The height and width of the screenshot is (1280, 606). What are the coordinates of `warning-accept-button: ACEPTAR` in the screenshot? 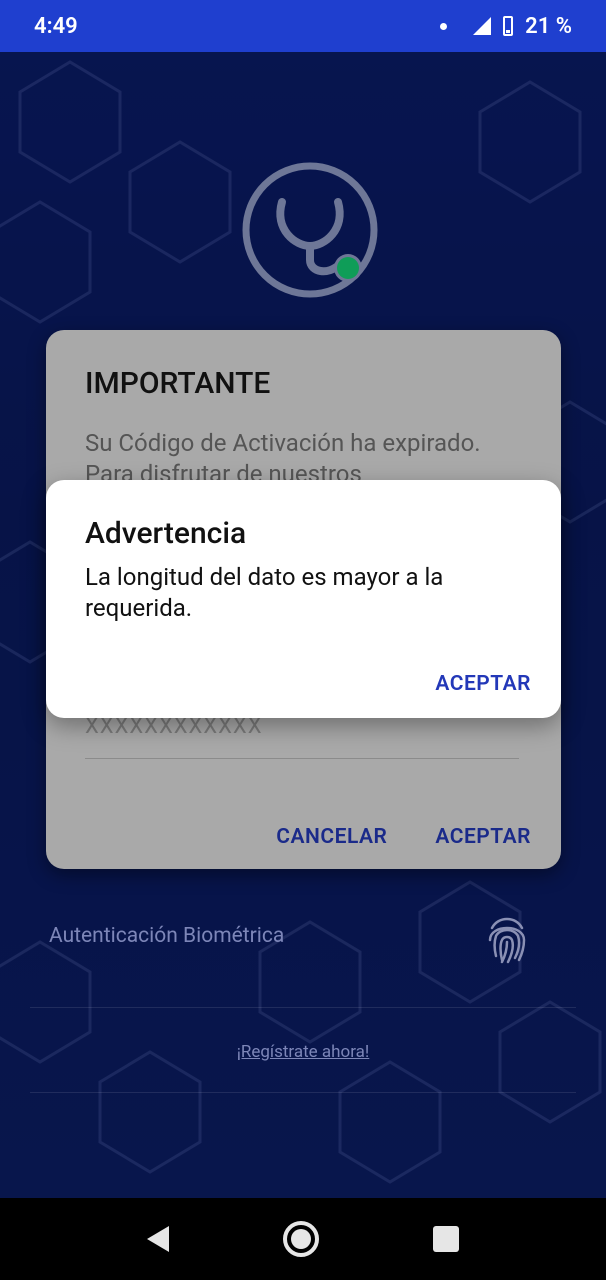 It's located at (483, 684).